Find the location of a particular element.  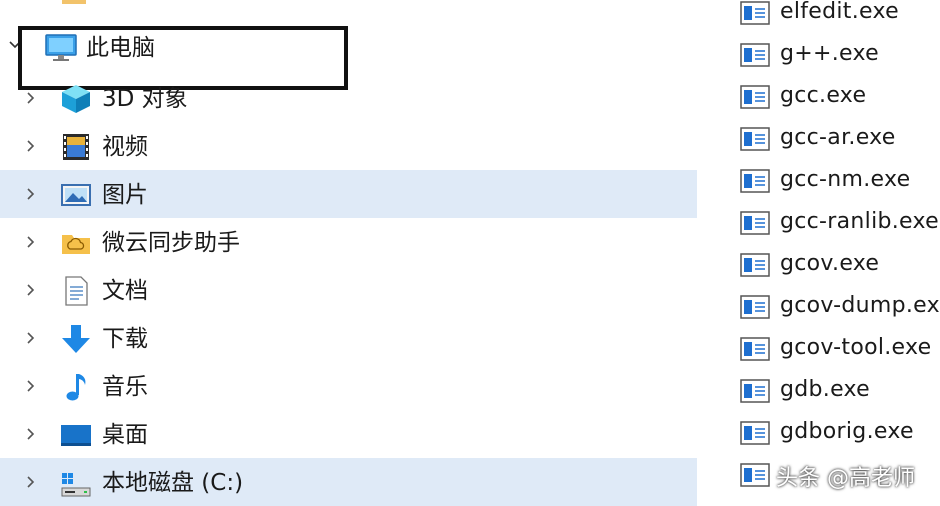

file-name: gcc-ar.exe is located at coordinates (838, 137).